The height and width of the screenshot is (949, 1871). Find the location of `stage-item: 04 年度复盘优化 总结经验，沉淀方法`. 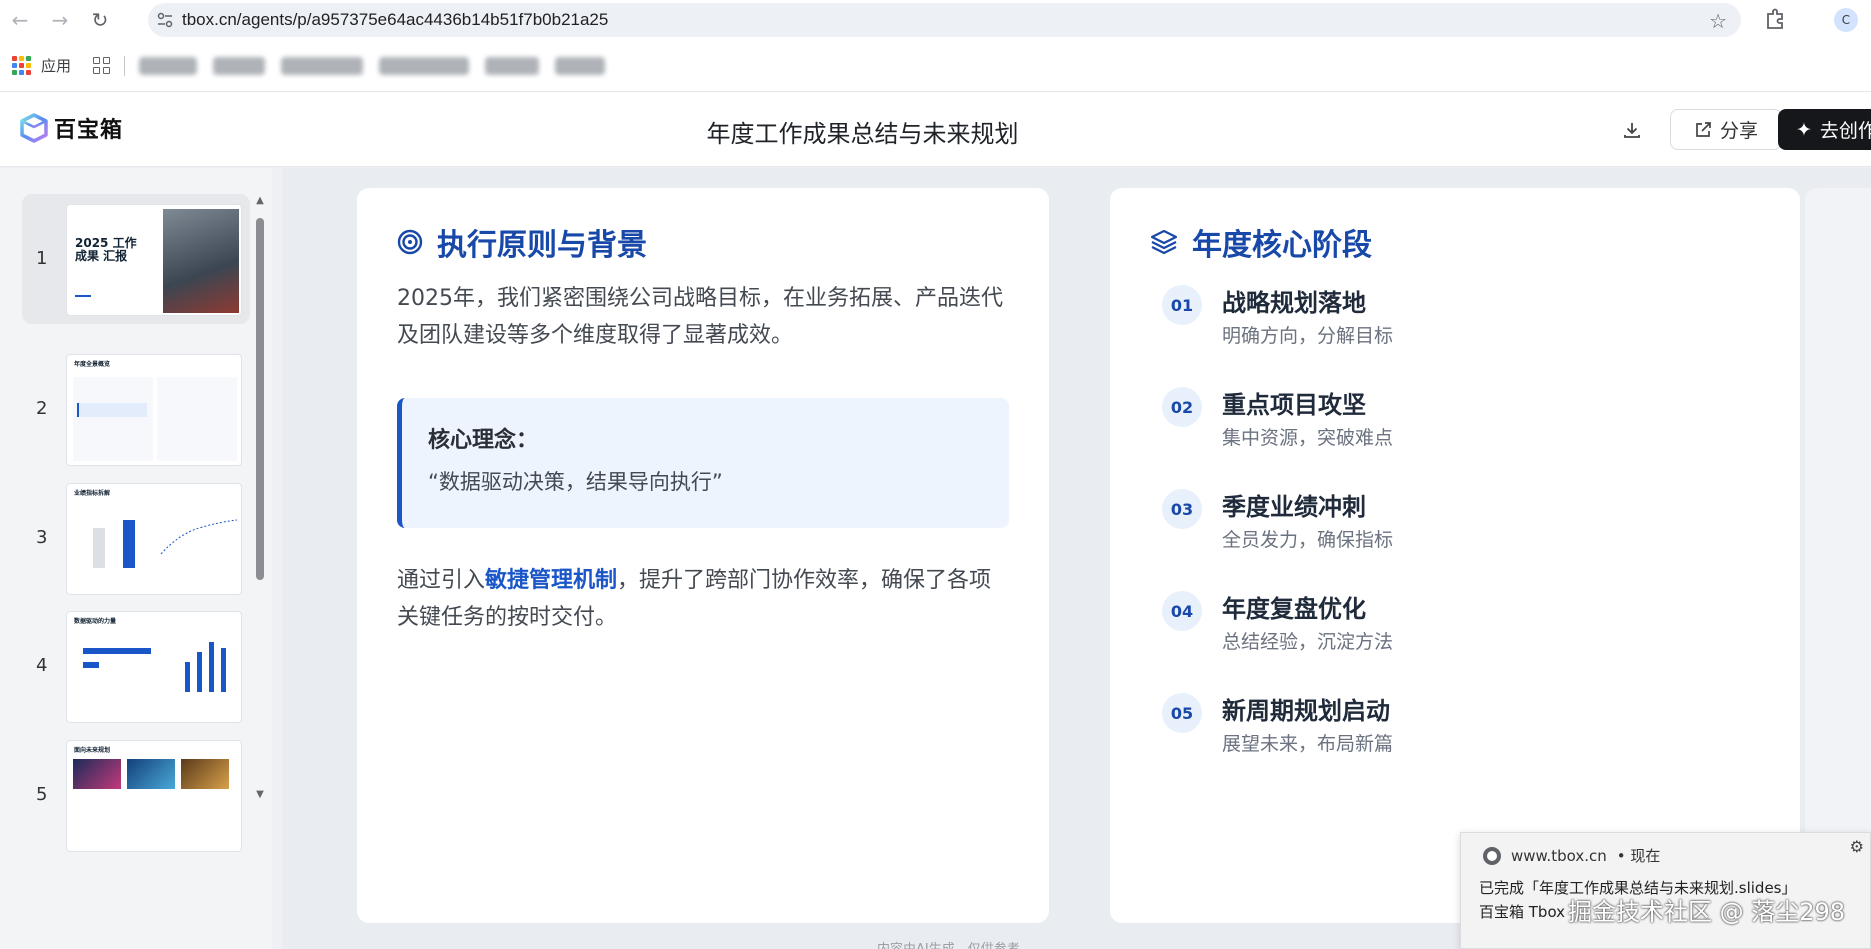

stage-item: 04 年度复盘优化 总结经验，沉淀方法 is located at coordinates (1442, 631).